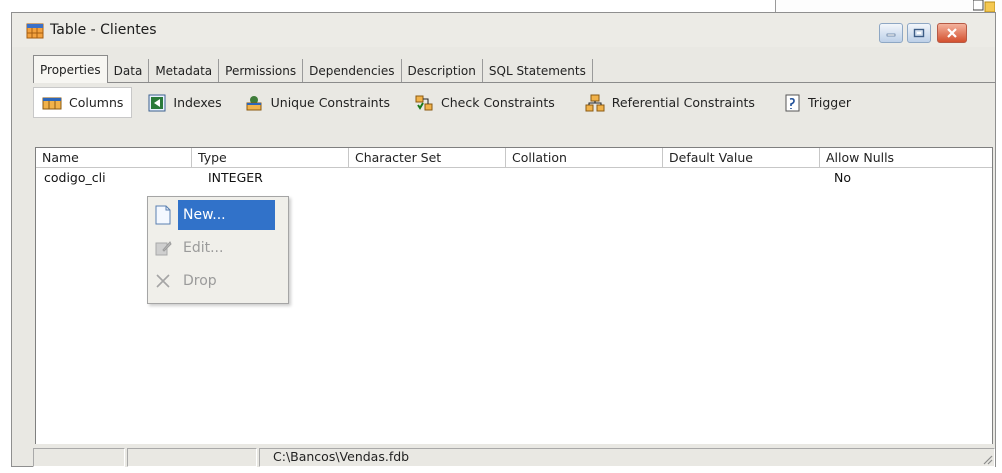 The width and height of the screenshot is (1002, 473). Describe the element at coordinates (261, 71) in the screenshot. I see `tab-permissions: Permissions` at that location.